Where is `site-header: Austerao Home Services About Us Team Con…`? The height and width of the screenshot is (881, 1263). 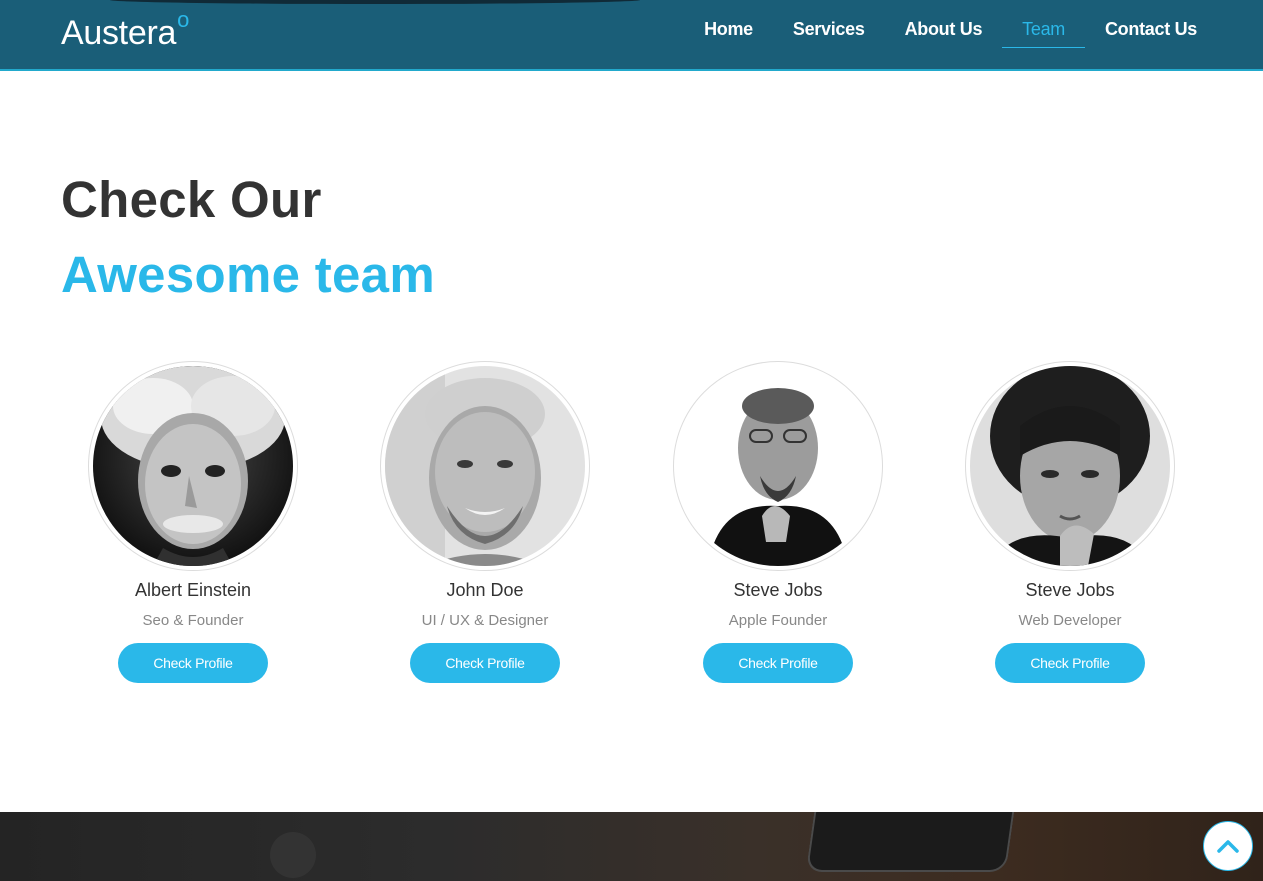
site-header: Austerao Home Services About Us Team Con… is located at coordinates (631, 35).